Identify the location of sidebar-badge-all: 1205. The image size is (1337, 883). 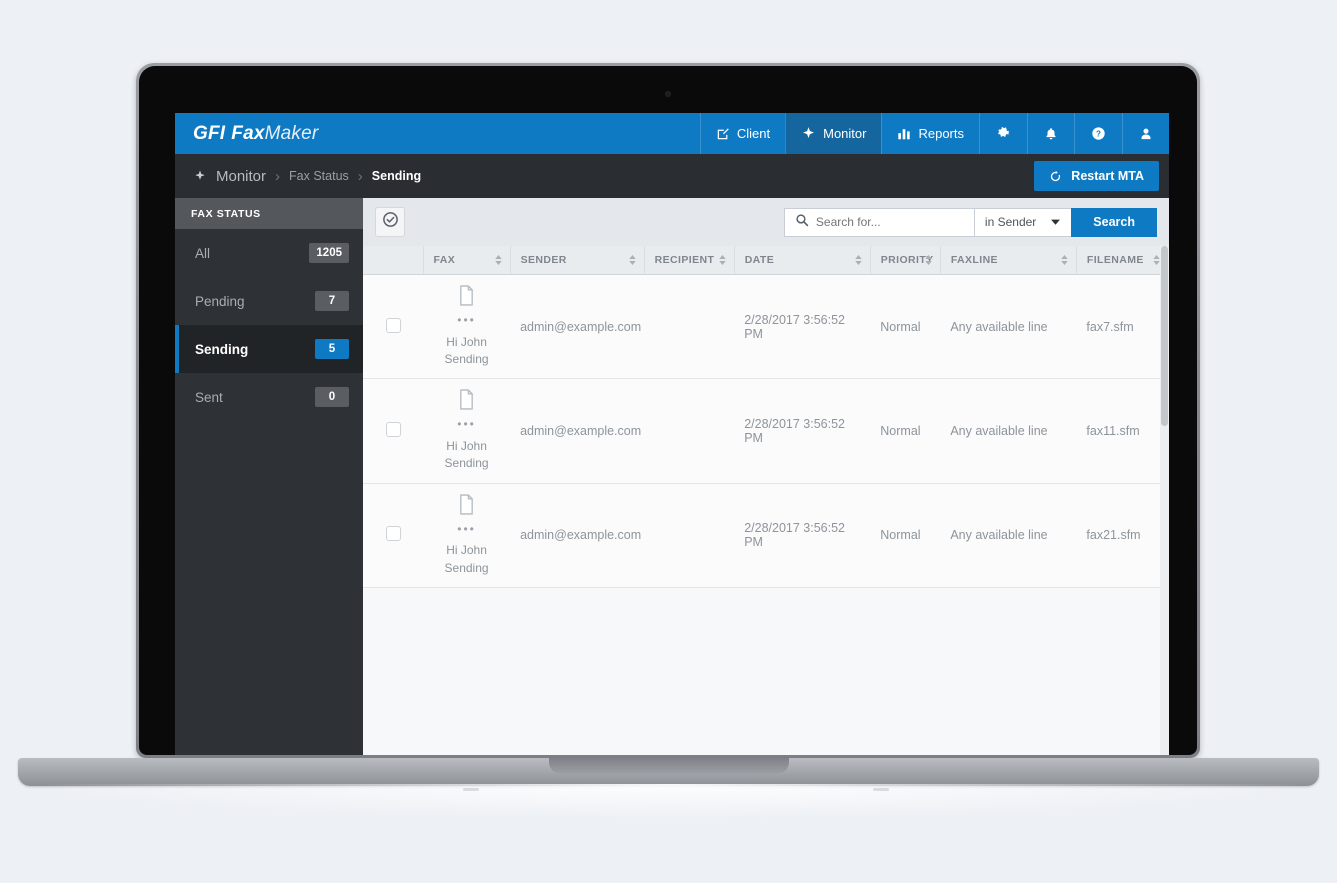
(329, 253).